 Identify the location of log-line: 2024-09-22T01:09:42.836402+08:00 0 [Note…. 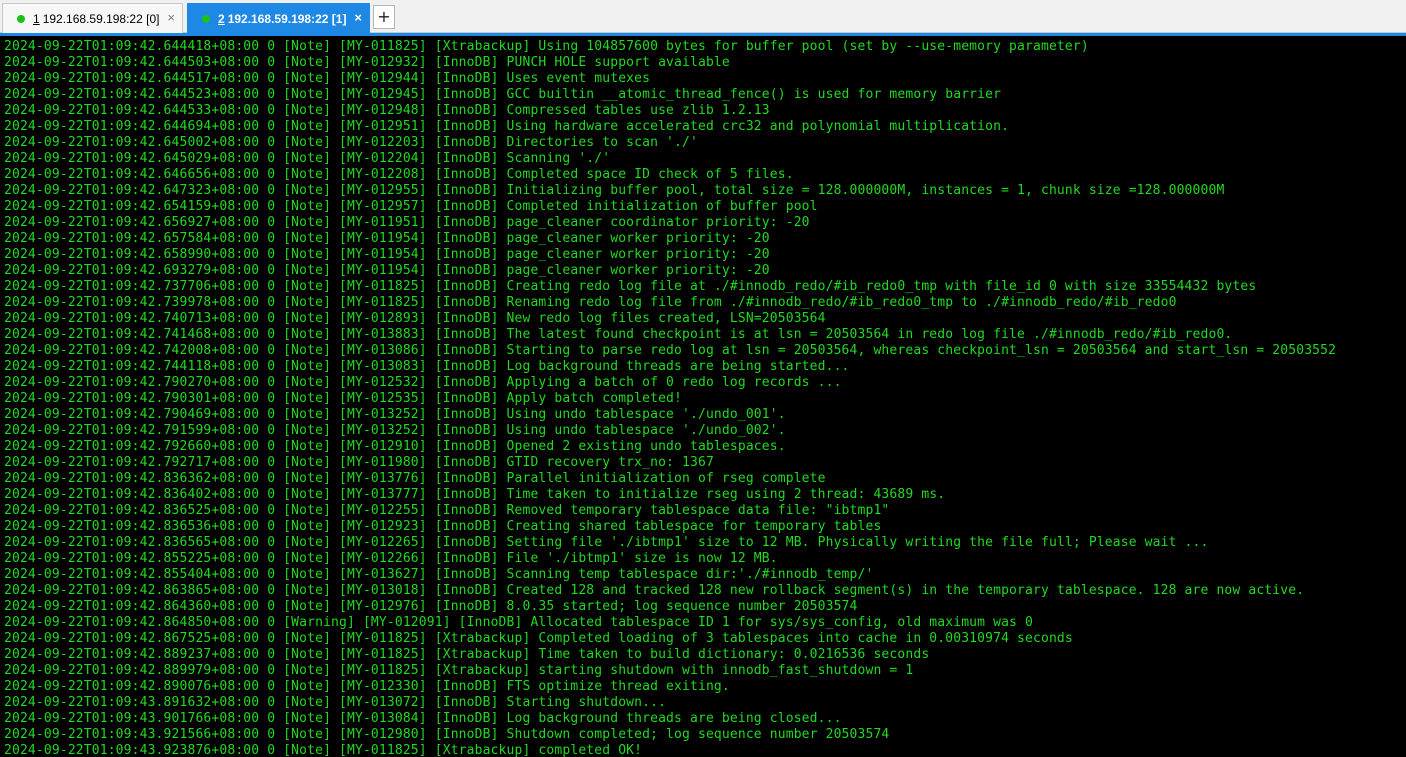
(475, 494).